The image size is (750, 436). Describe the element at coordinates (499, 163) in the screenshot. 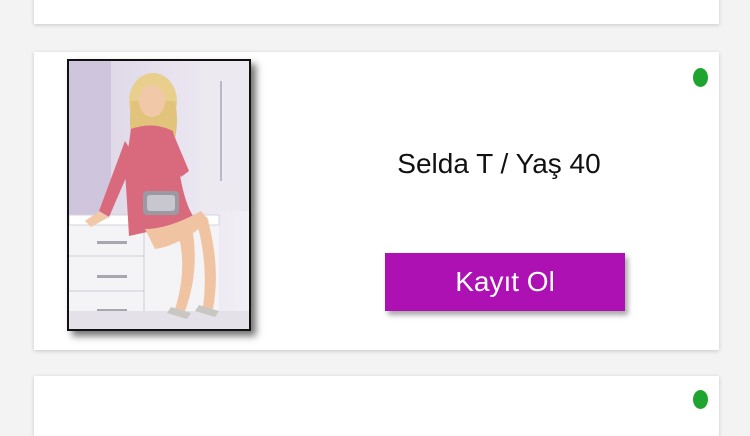

I see `profile-name-age: Selda T / Yaş 40` at that location.